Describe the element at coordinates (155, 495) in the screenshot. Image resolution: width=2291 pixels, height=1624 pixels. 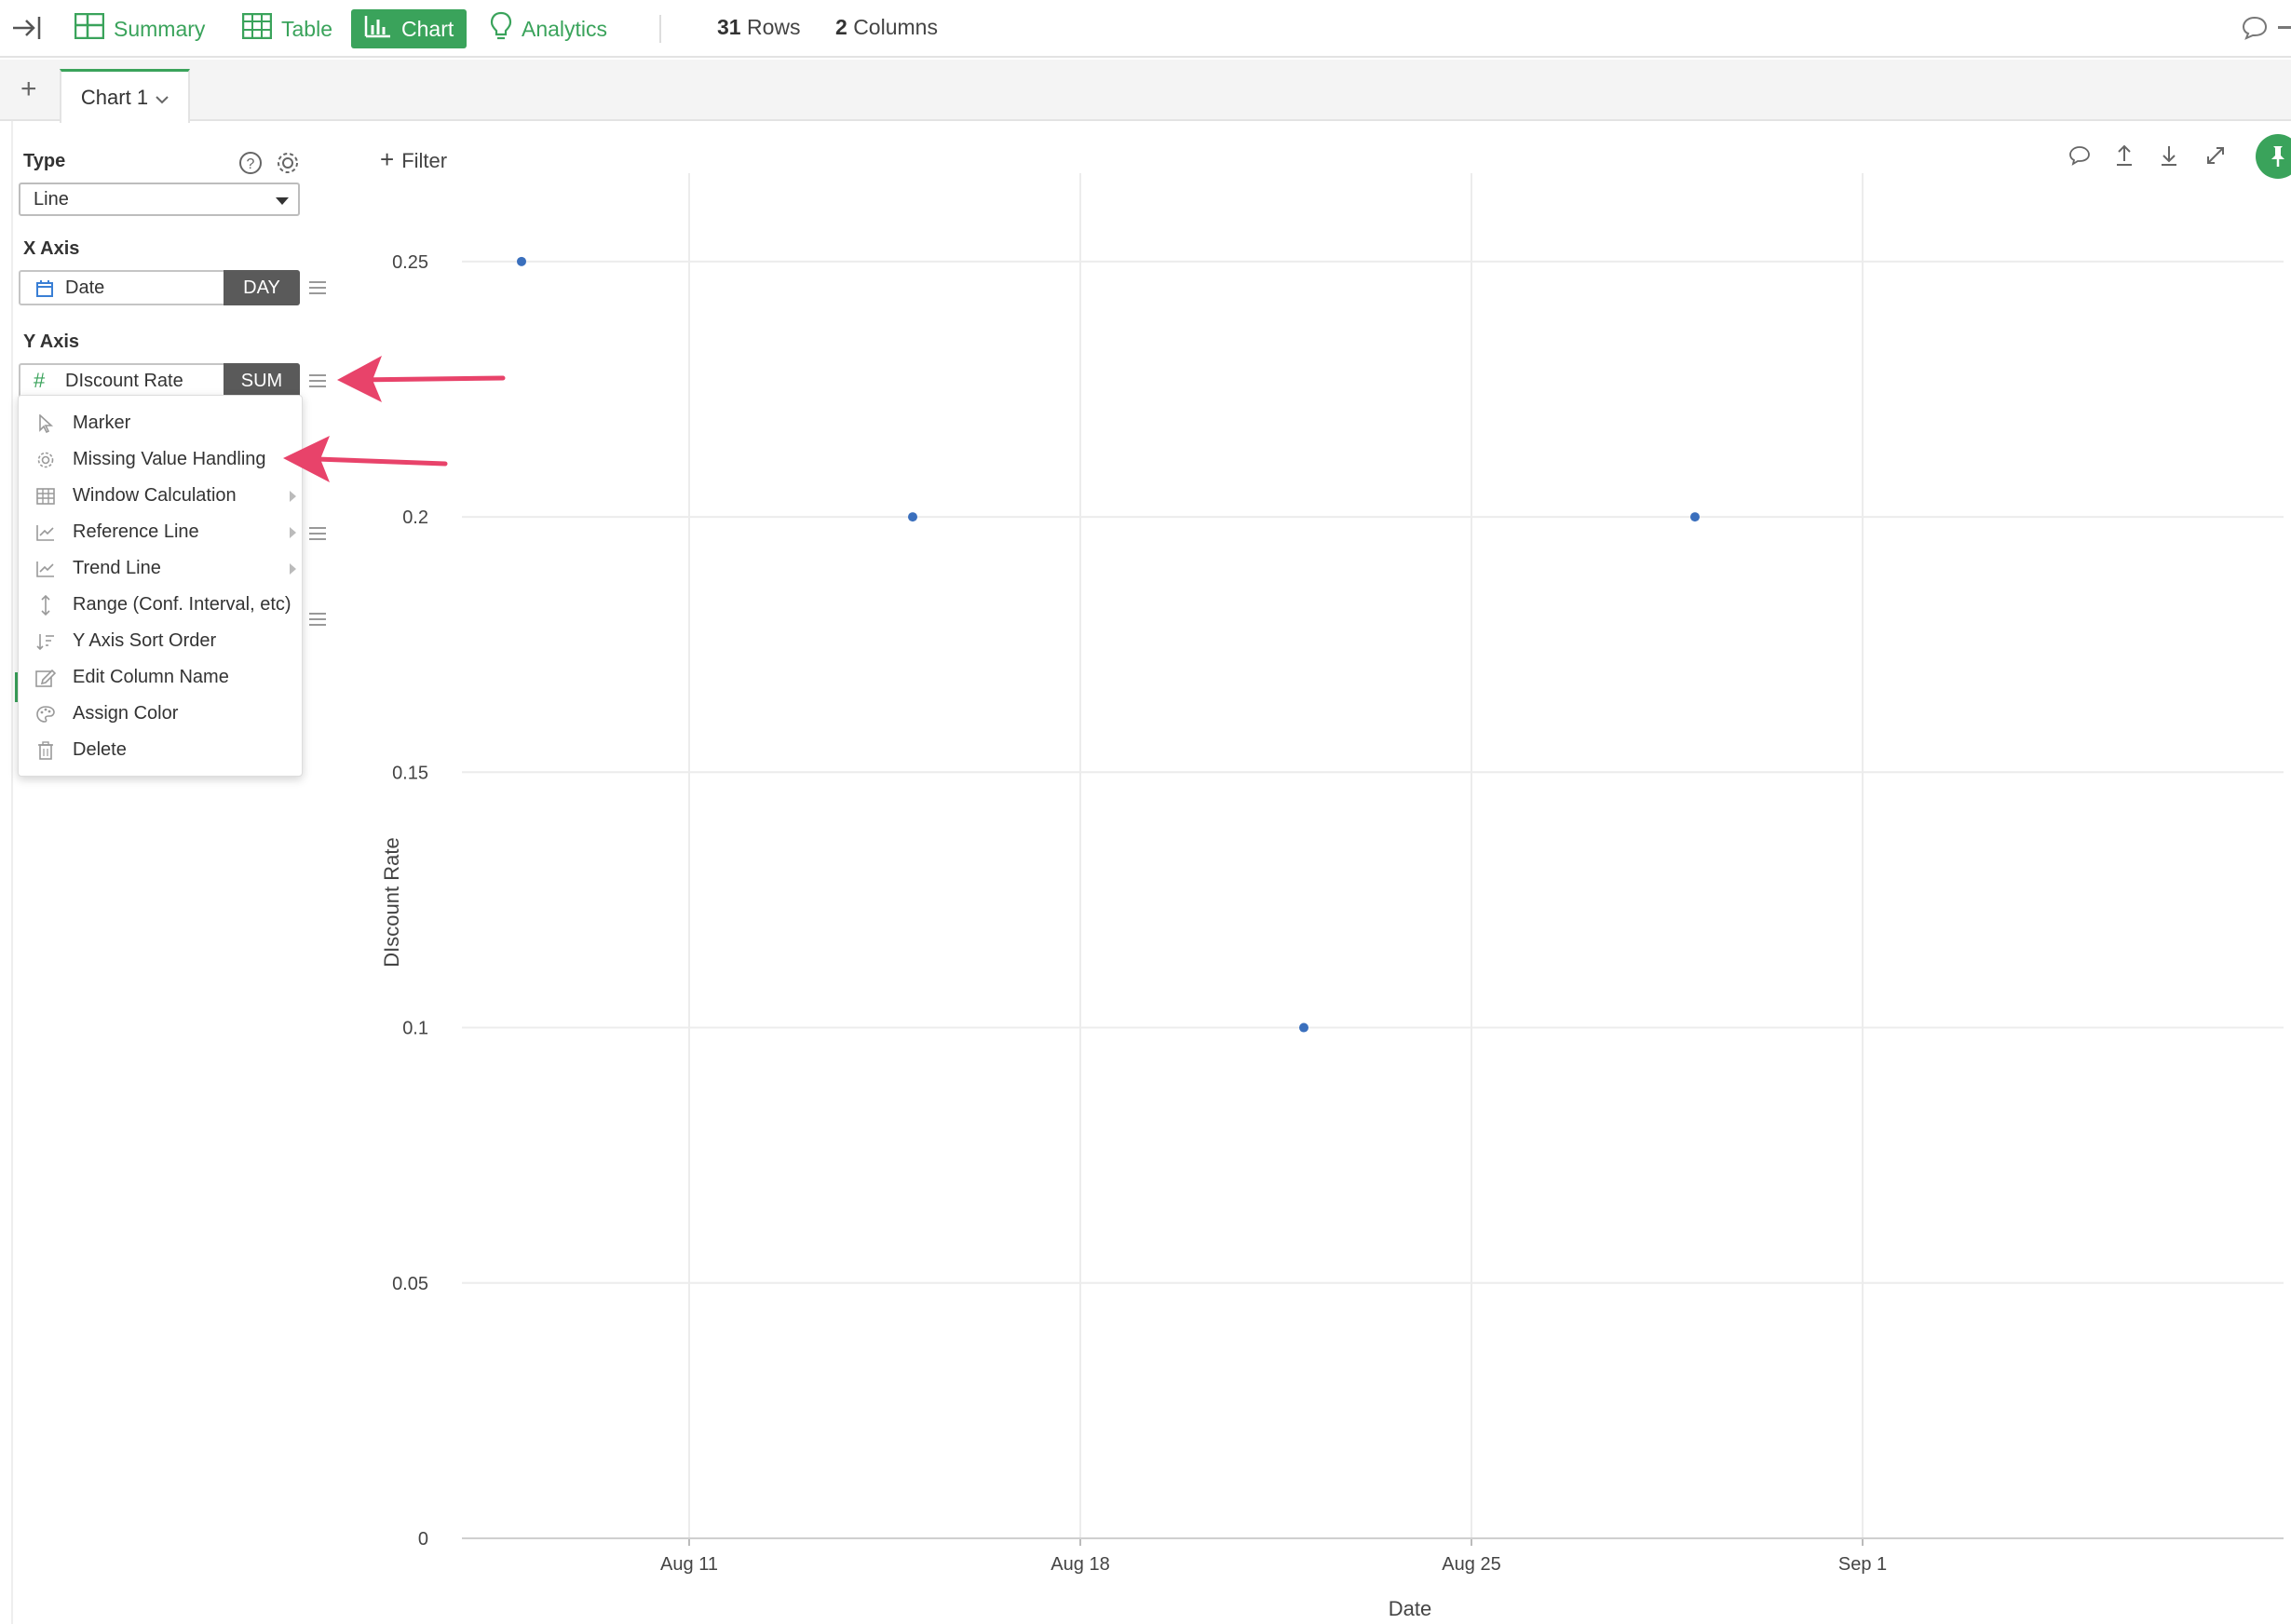
I see `menu-item-label: Window Calculation` at that location.